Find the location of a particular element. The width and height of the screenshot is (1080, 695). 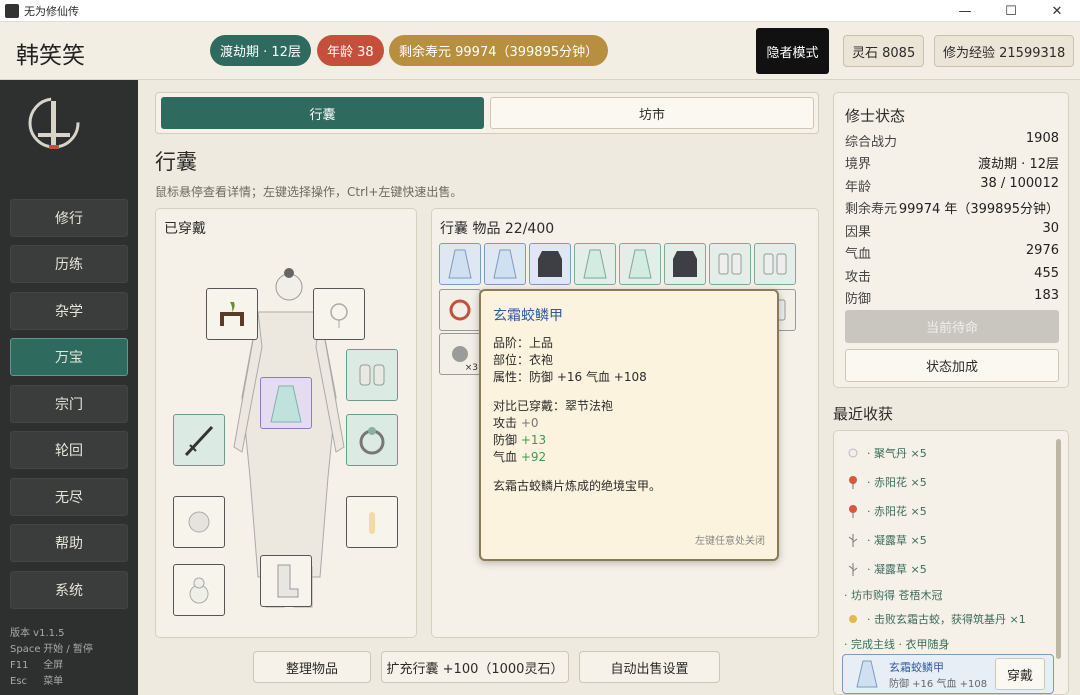

stat-label: 综合战力 is located at coordinates (871, 142).